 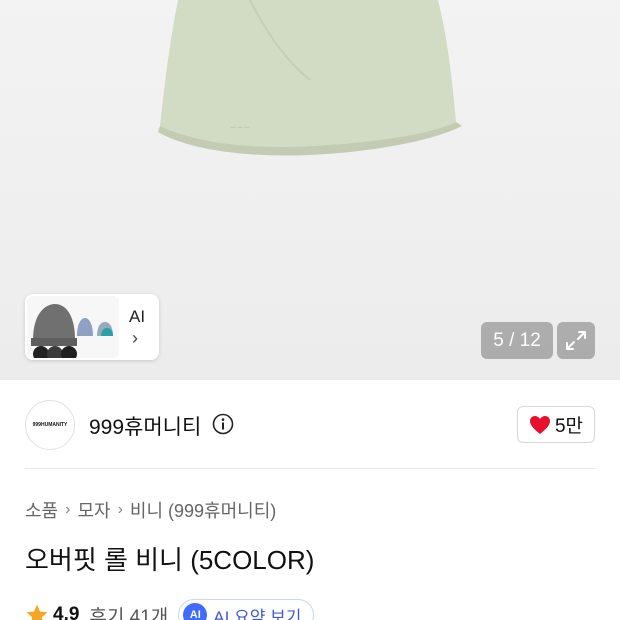 What do you see at coordinates (517, 340) in the screenshot?
I see `image-counter: 5 / 12` at bounding box center [517, 340].